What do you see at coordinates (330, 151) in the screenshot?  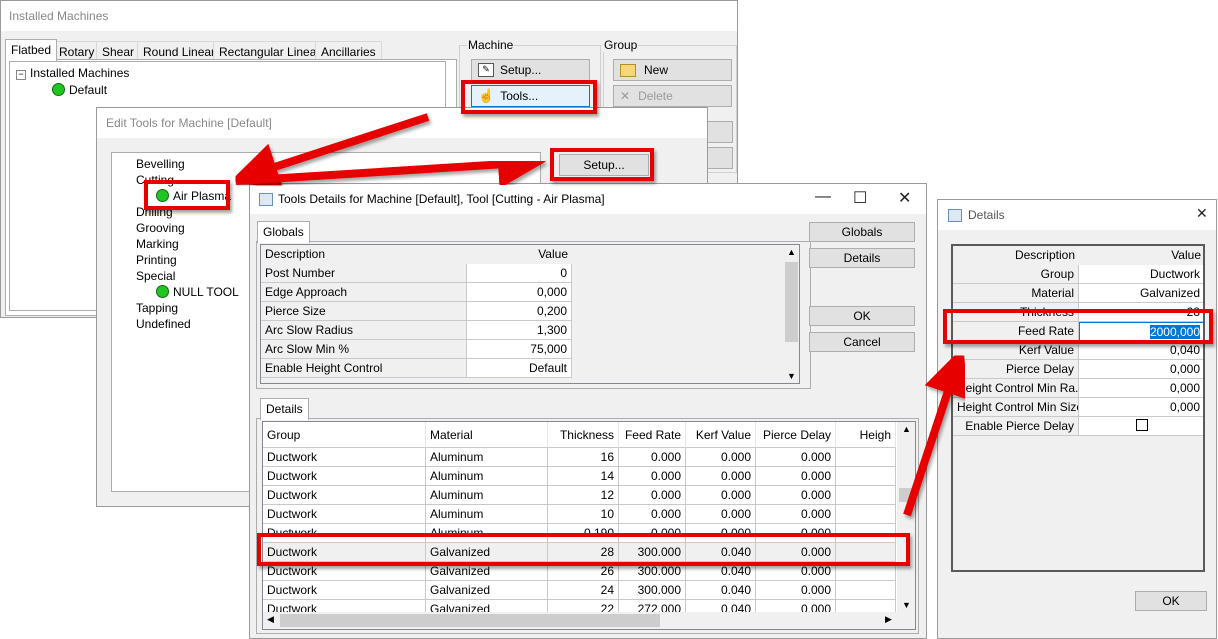 I see `arrow-tools-to-air-plasma` at bounding box center [330, 151].